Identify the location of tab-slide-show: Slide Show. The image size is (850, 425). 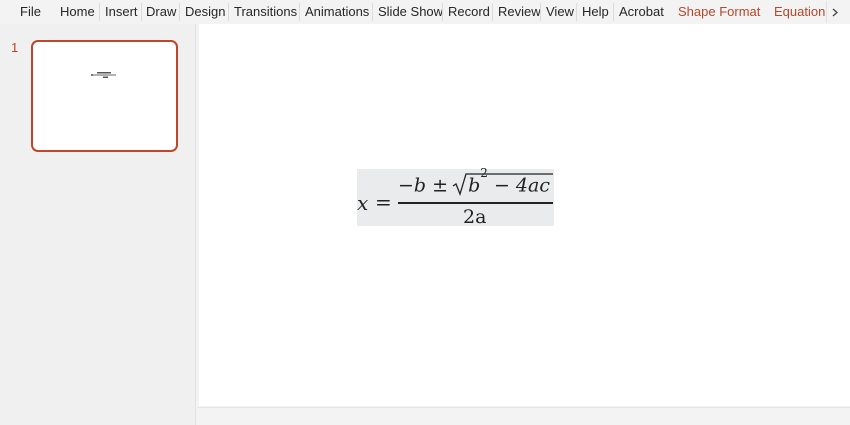
(410, 12).